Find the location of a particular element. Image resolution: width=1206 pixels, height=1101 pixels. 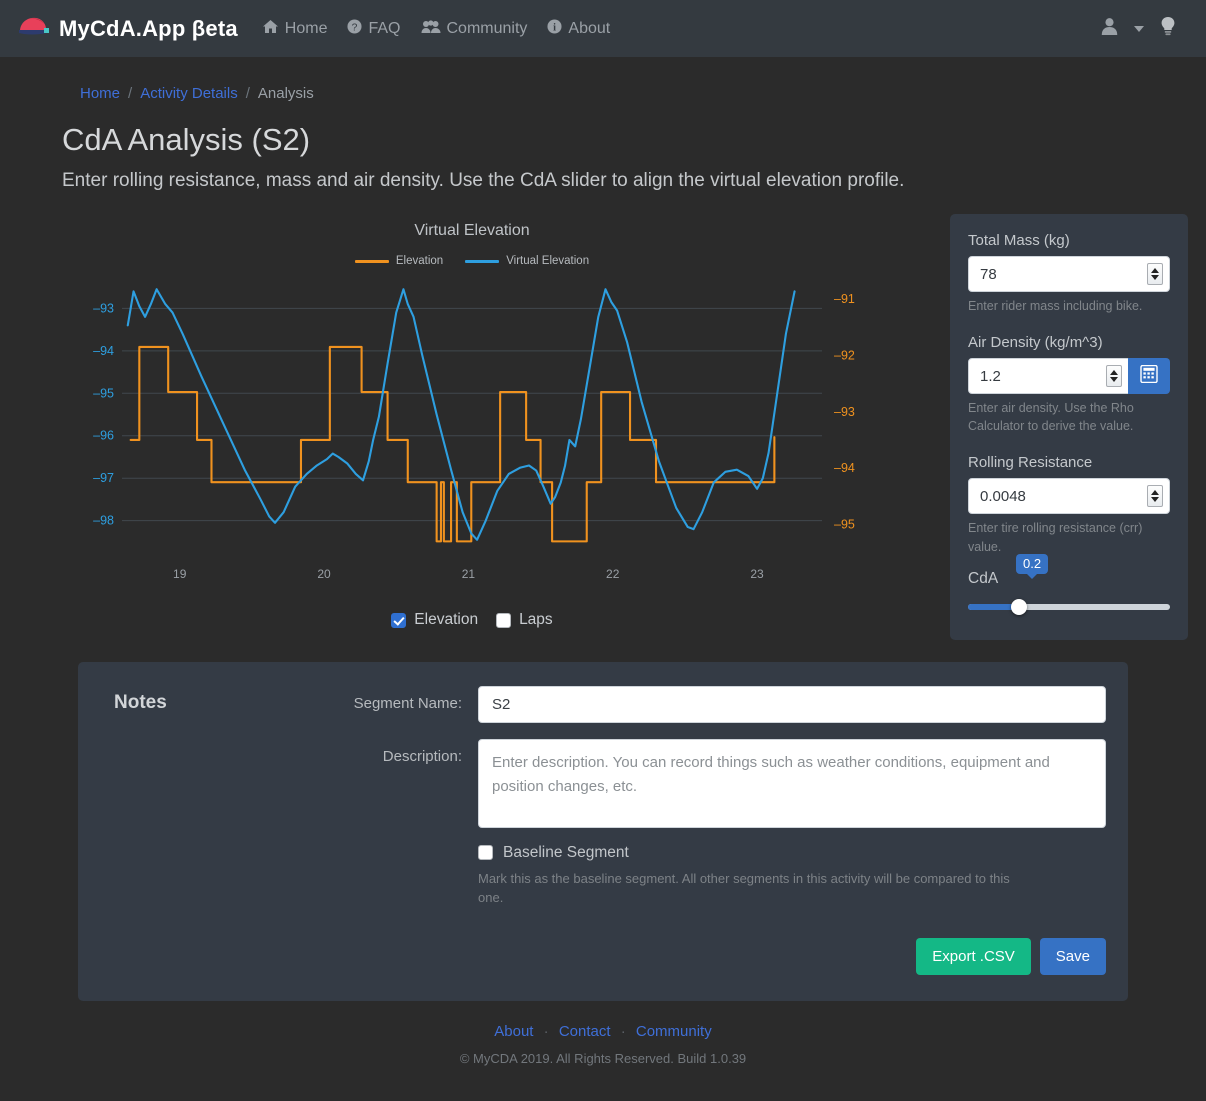

rolling-resistance-input: 0.0048 is located at coordinates (1069, 496).